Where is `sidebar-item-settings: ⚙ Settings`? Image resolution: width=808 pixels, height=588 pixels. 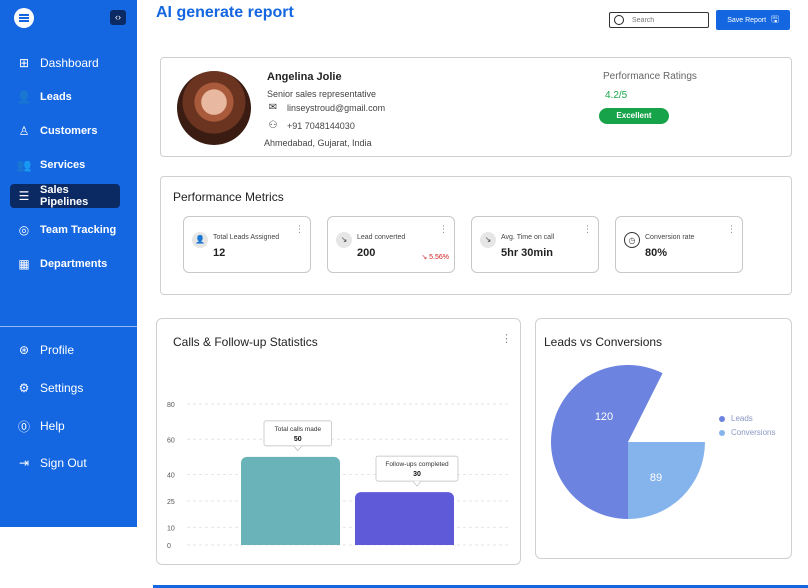 sidebar-item-settings: ⚙ Settings is located at coordinates (65, 388).